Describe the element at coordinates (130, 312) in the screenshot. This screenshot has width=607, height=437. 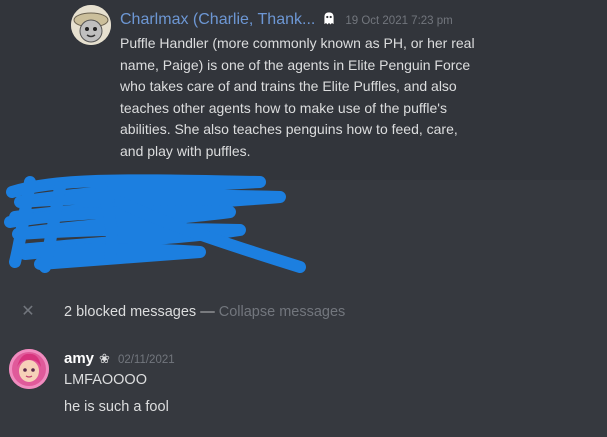
I see `blocked-count-text: 2 blocked messages` at that location.